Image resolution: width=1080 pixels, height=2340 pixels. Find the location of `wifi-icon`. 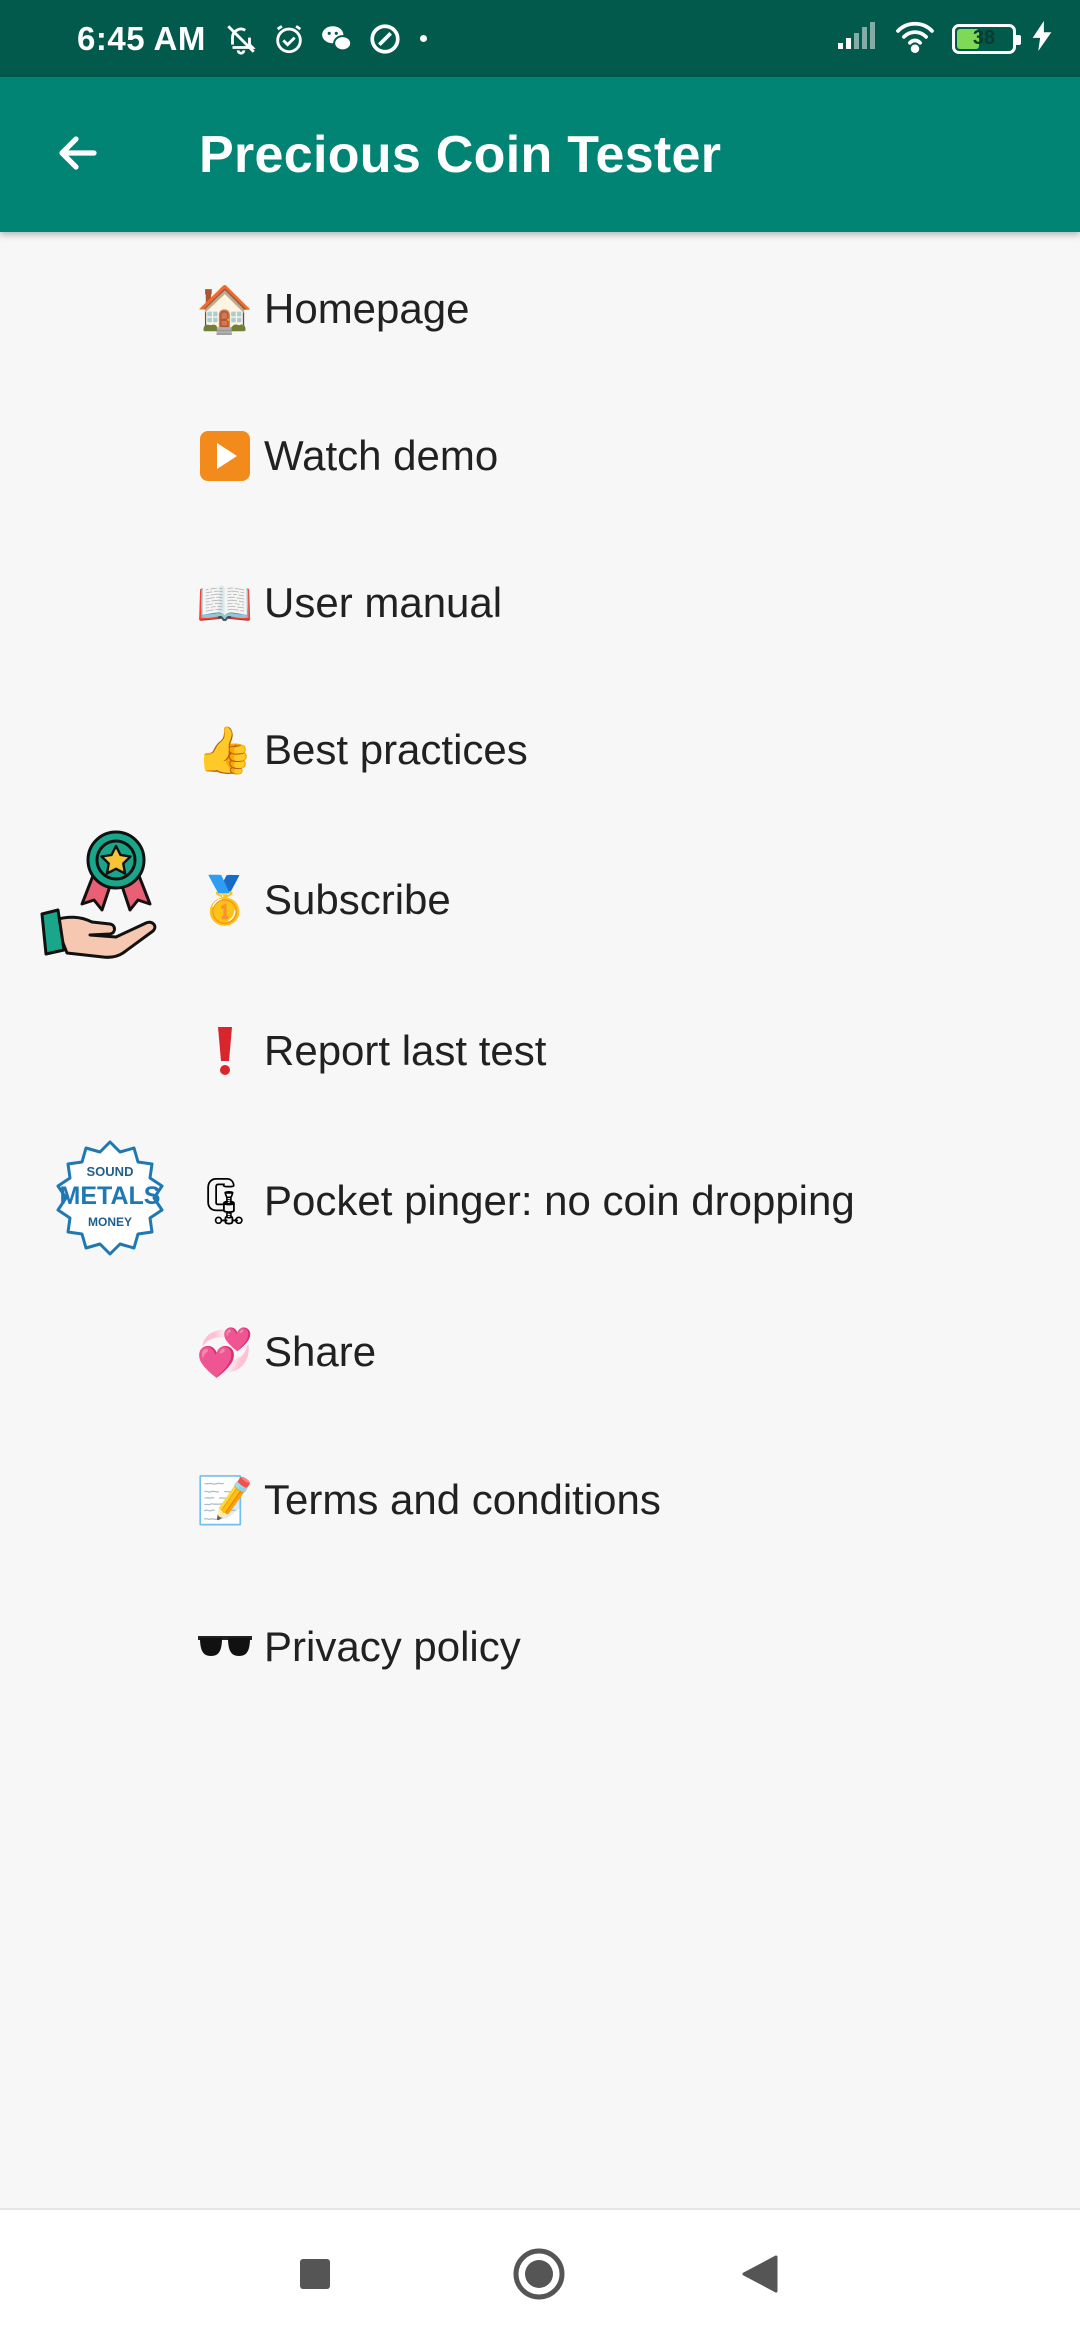

wifi-icon is located at coordinates (915, 38).